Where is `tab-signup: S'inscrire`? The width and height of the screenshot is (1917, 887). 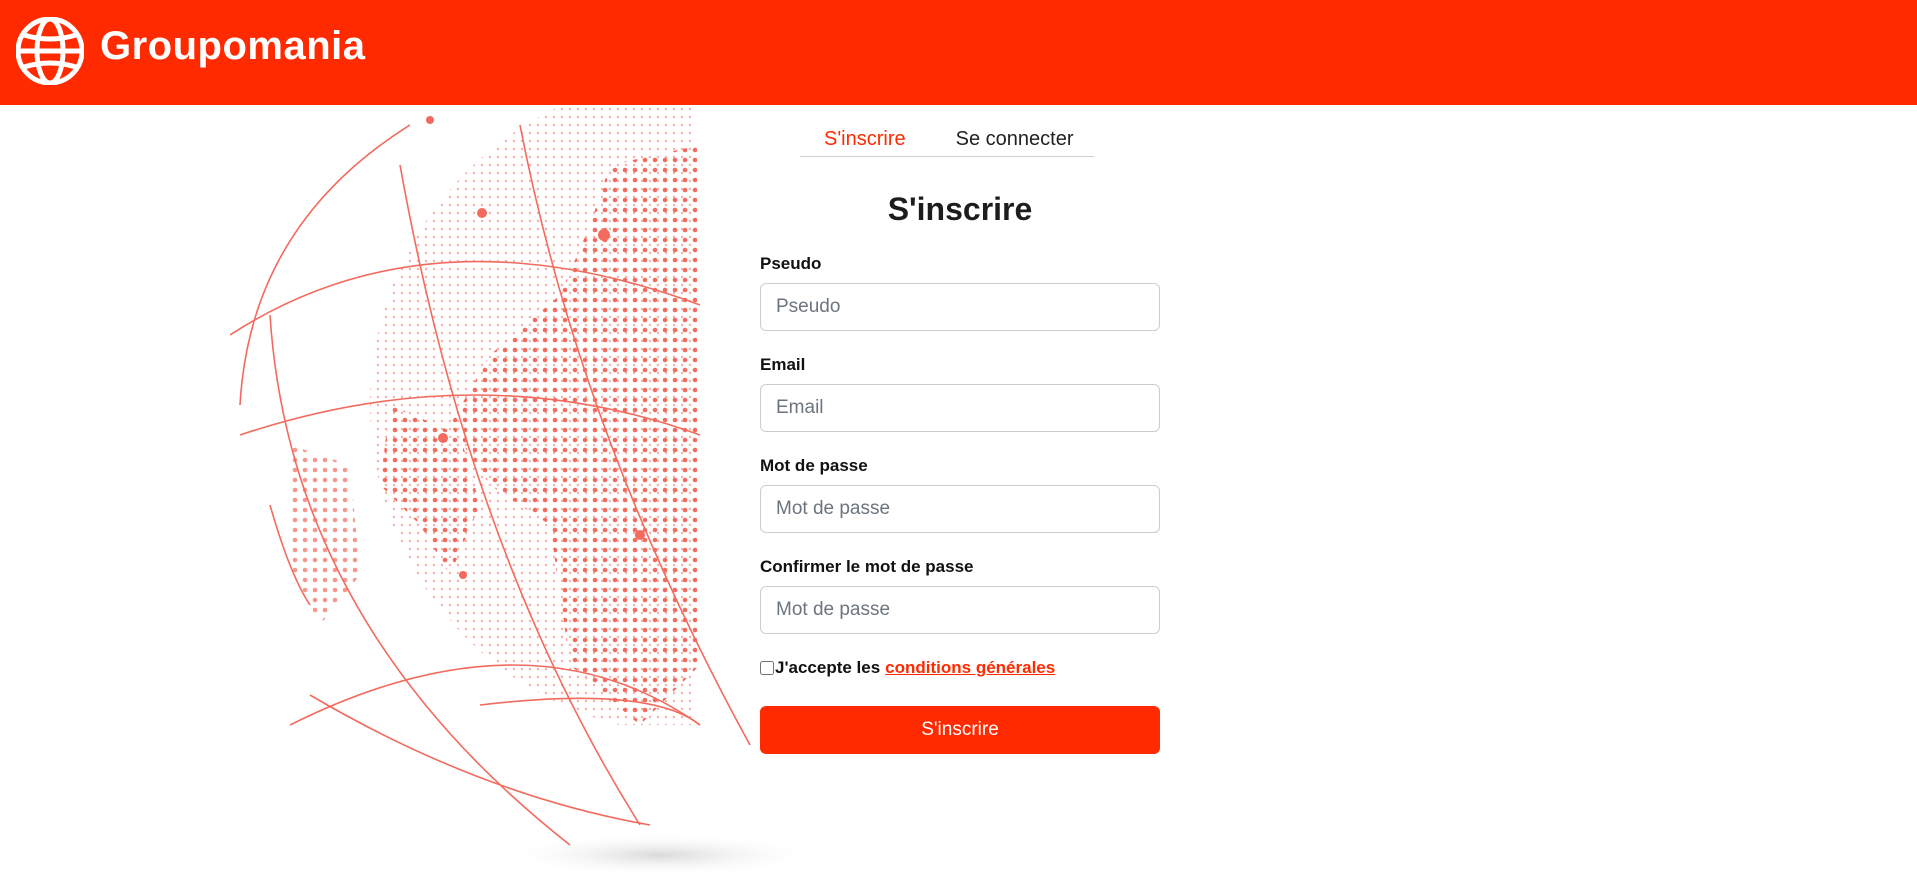 tab-signup: S'inscrire is located at coordinates (865, 138).